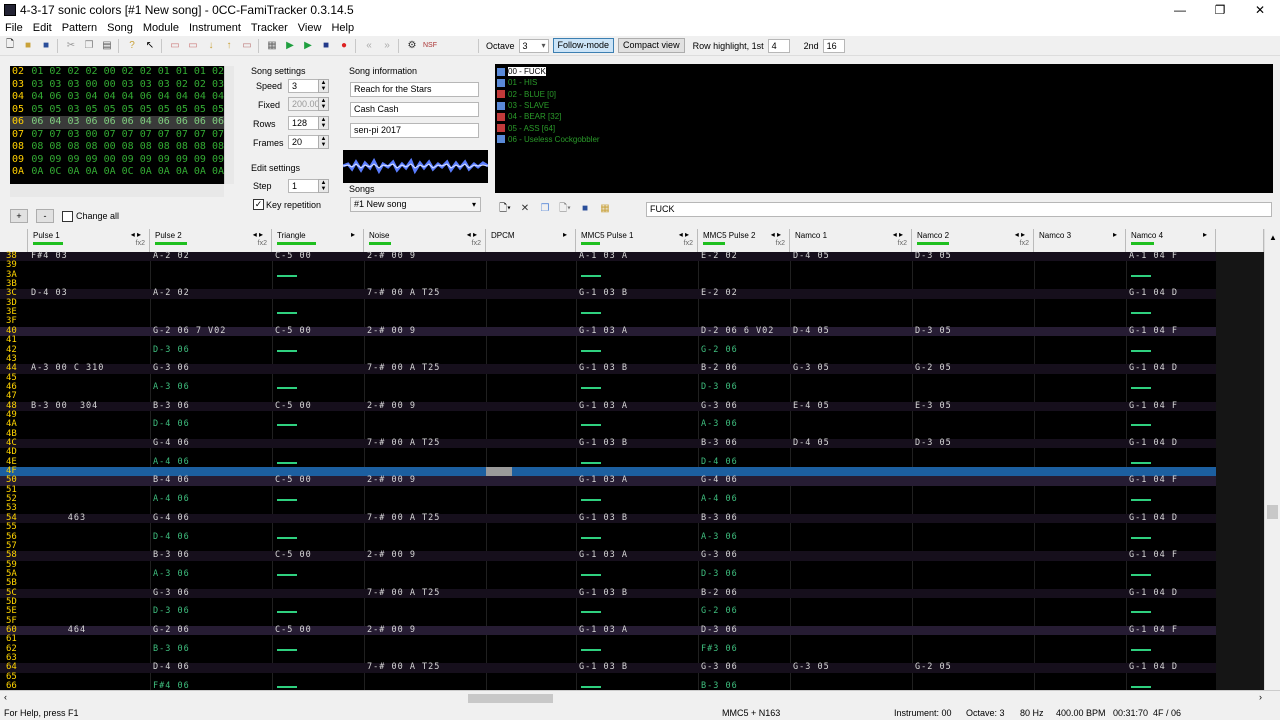 The height and width of the screenshot is (720, 1280). Describe the element at coordinates (608, 312) in the screenshot. I see `pattern-row: 3E` at that location.